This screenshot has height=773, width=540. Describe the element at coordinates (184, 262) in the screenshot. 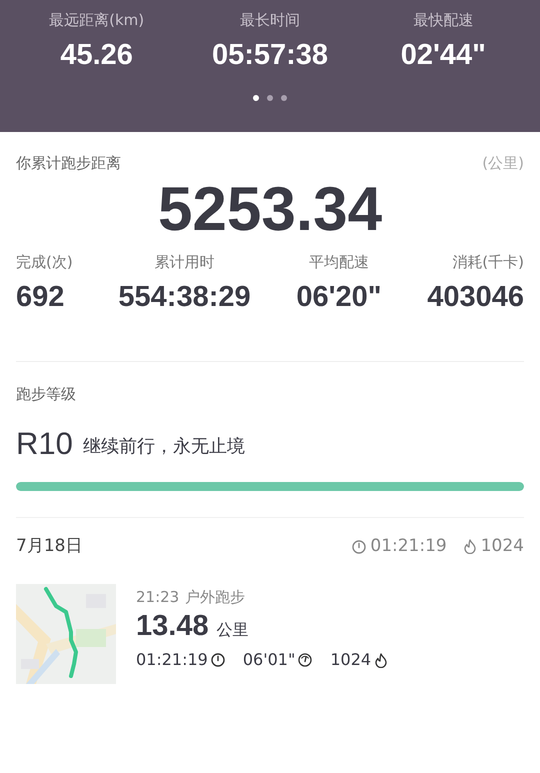

I see `stat-label: 累计用时` at that location.